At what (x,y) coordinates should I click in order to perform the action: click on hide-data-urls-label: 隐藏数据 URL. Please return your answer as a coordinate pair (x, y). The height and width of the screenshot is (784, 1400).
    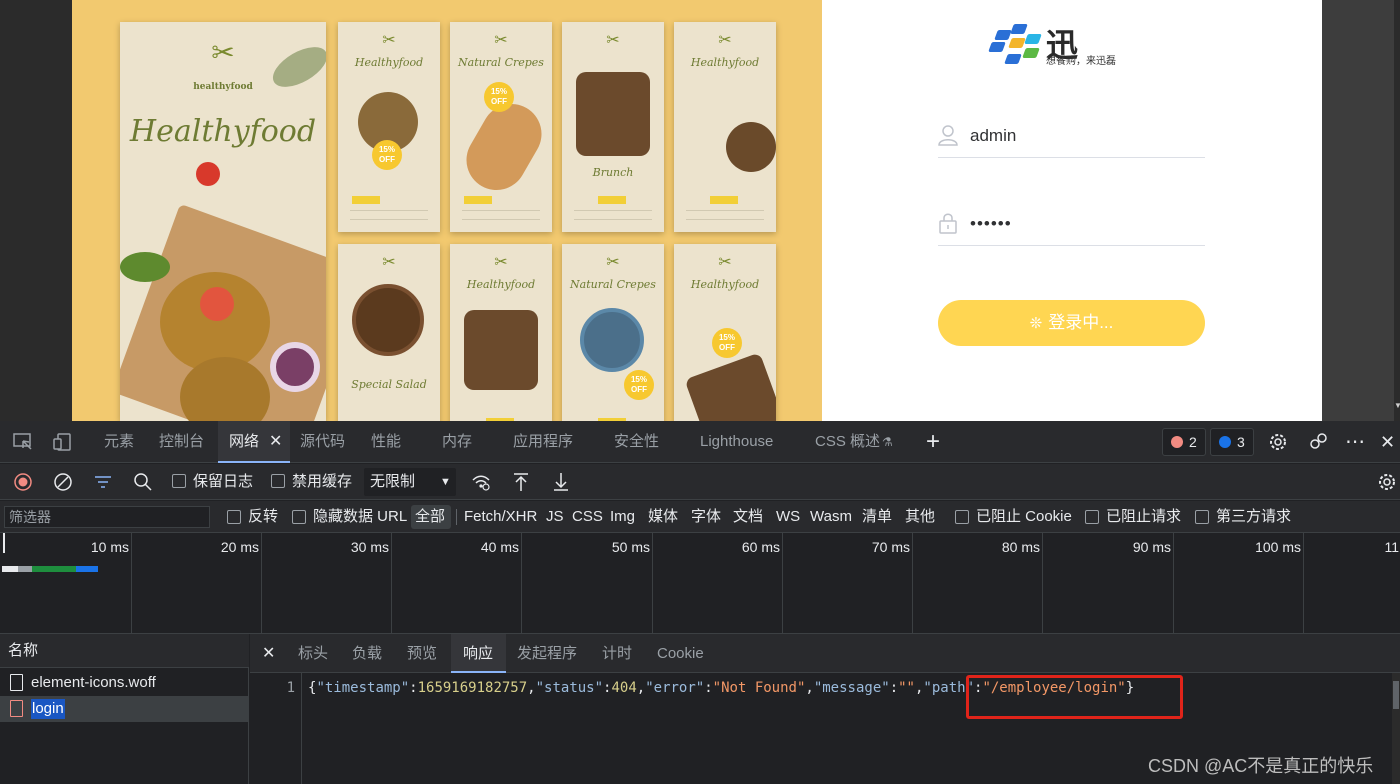
    Looking at the image, I should click on (360, 516).